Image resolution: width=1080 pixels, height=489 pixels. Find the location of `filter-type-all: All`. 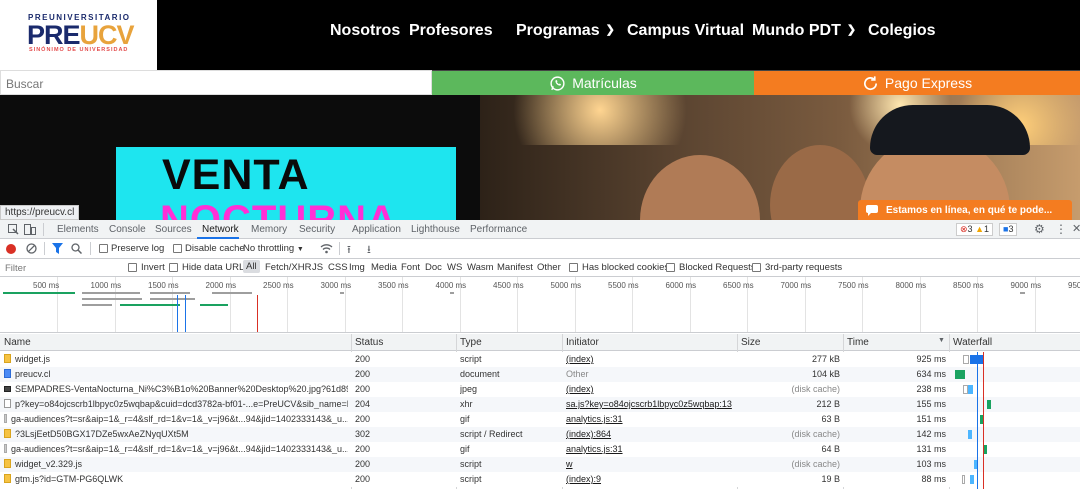

filter-type-all: All is located at coordinates (251, 266).